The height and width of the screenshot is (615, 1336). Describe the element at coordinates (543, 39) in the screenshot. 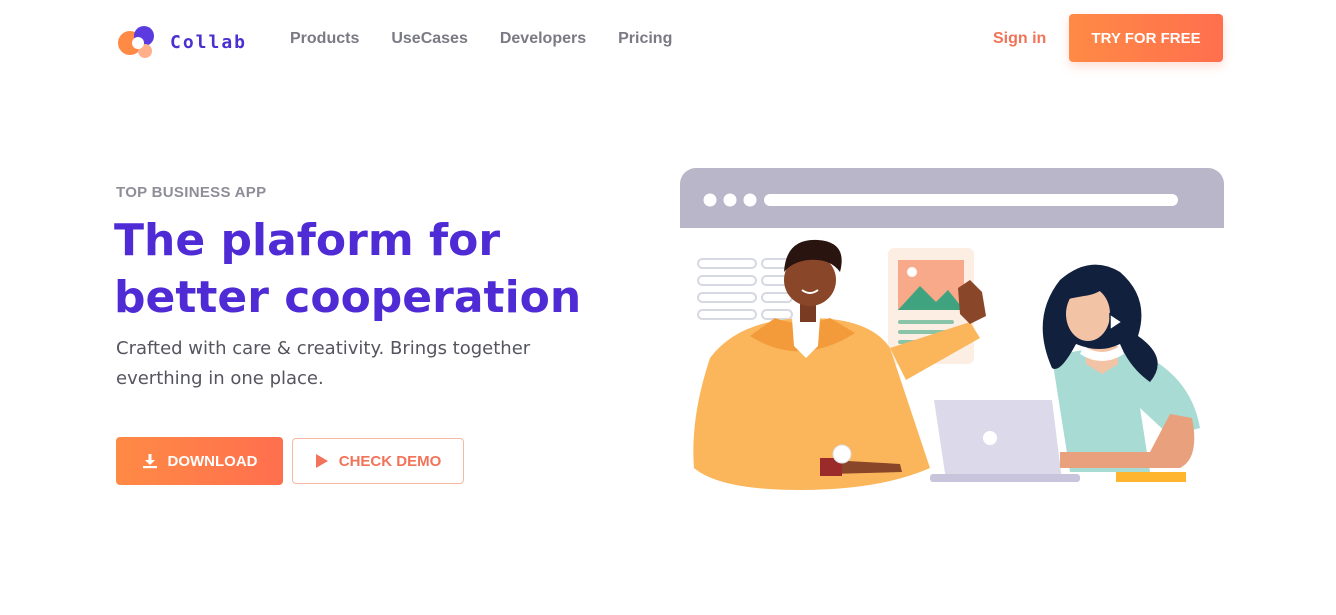

I see `nav-developers: Developers` at that location.